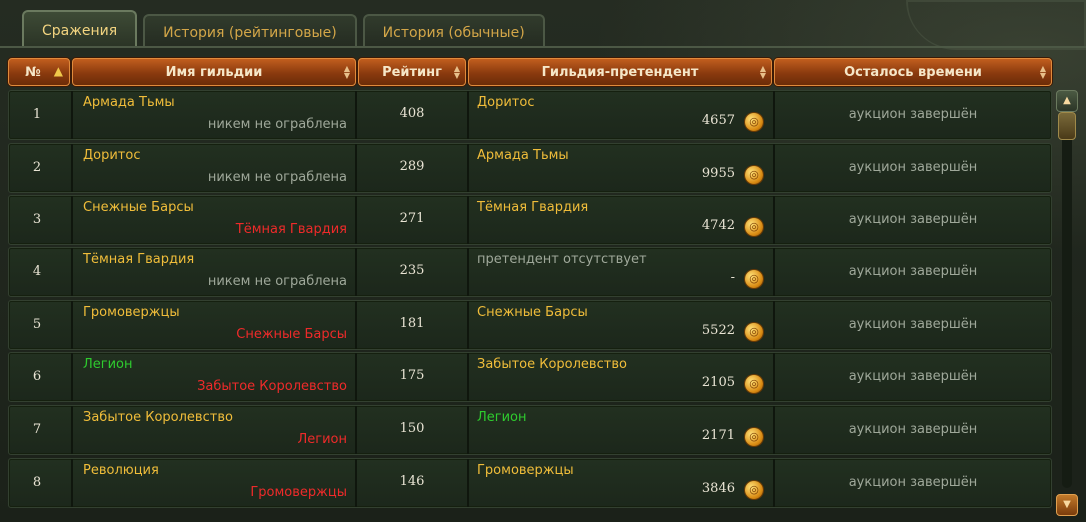 The image size is (1086, 522). What do you see at coordinates (37, 324) in the screenshot?
I see `row-number: 5` at bounding box center [37, 324].